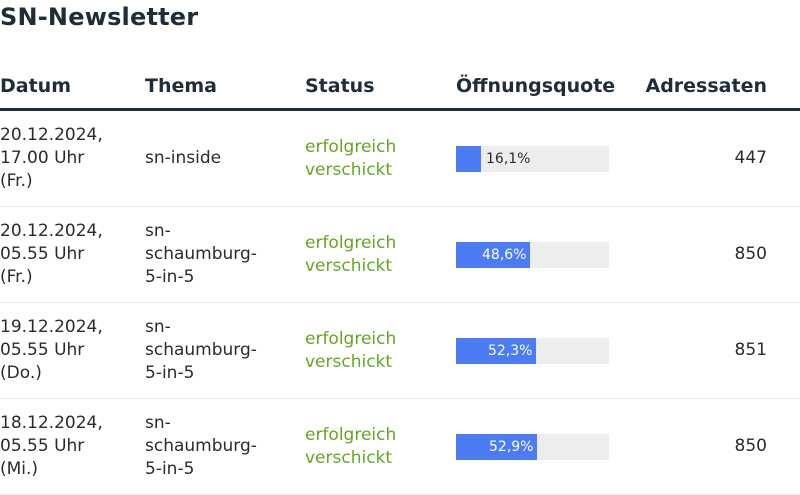  I want to click on date-cell: 20.12.2024, 05.55 Uhr (Fr.), so click(60, 254).